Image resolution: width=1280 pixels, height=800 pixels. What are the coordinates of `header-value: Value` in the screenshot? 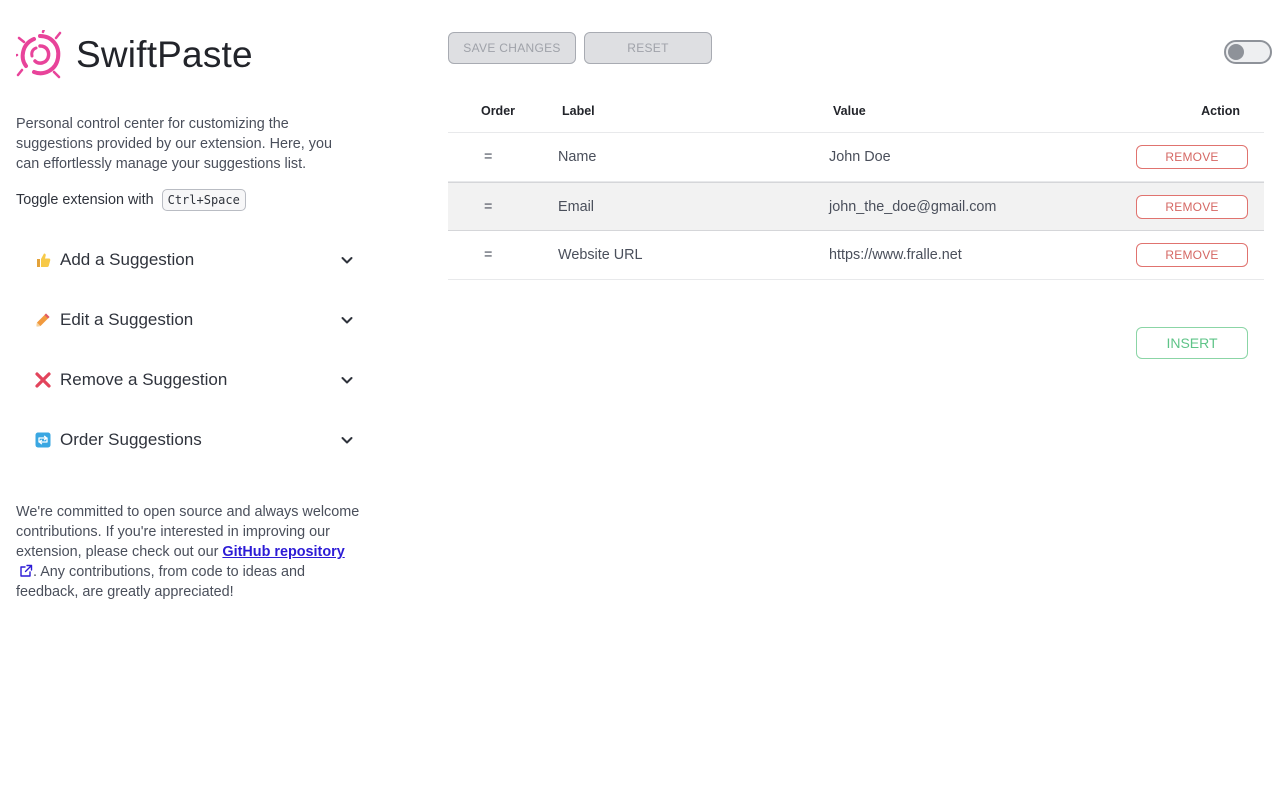 It's located at (849, 111).